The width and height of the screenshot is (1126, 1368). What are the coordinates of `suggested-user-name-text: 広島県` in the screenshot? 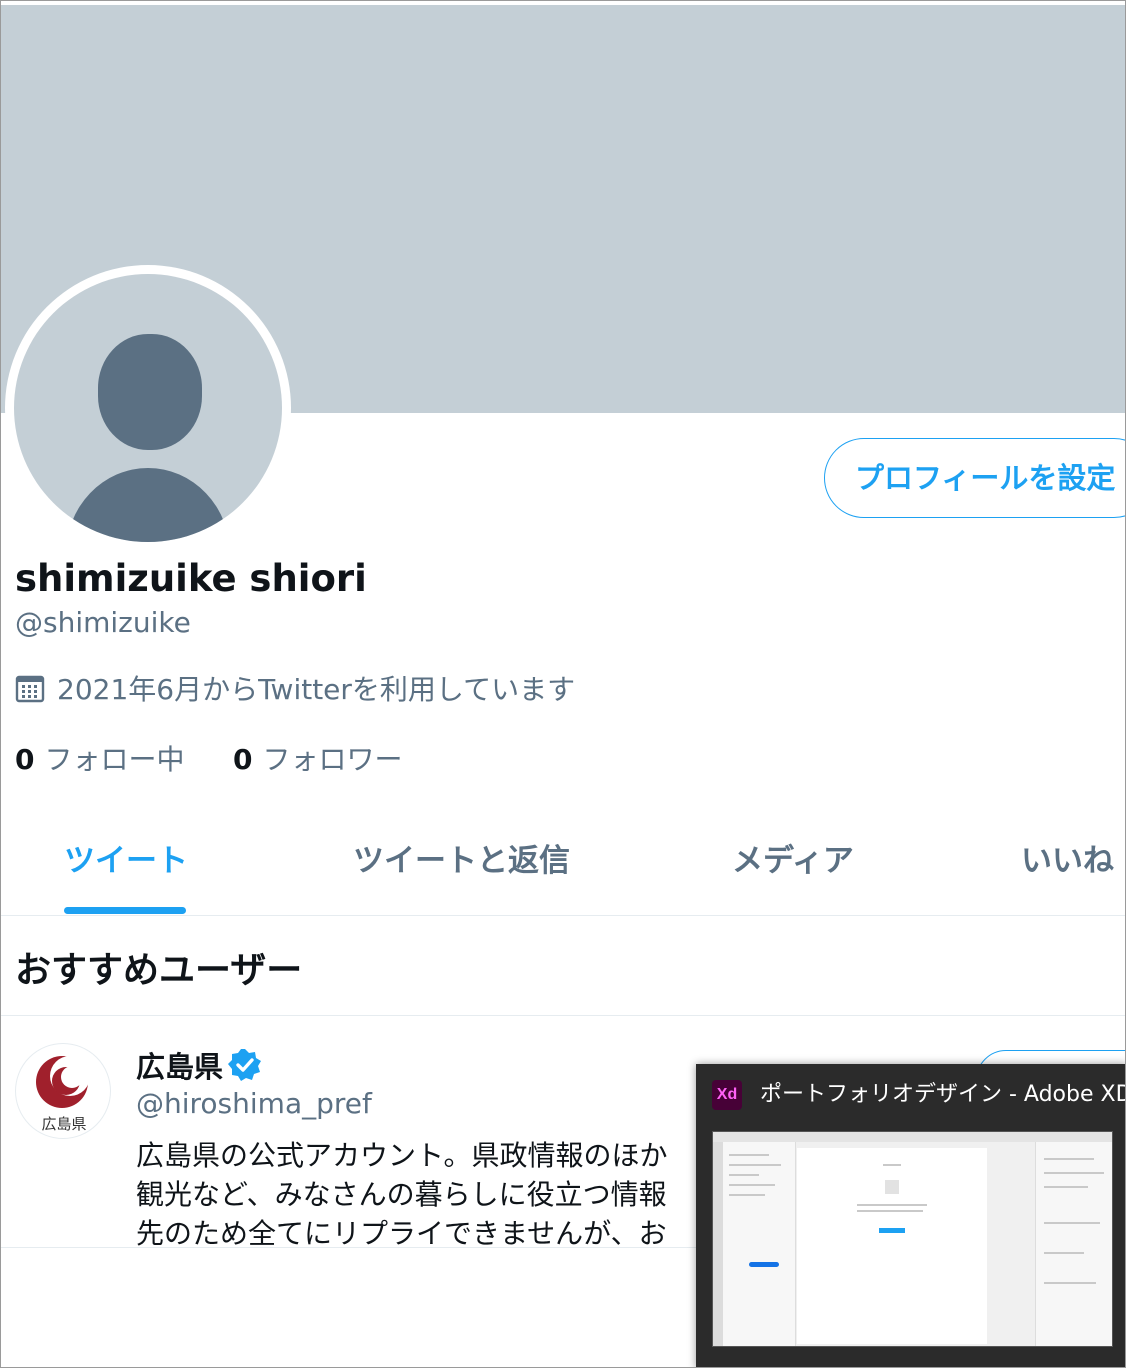 It's located at (180, 1067).